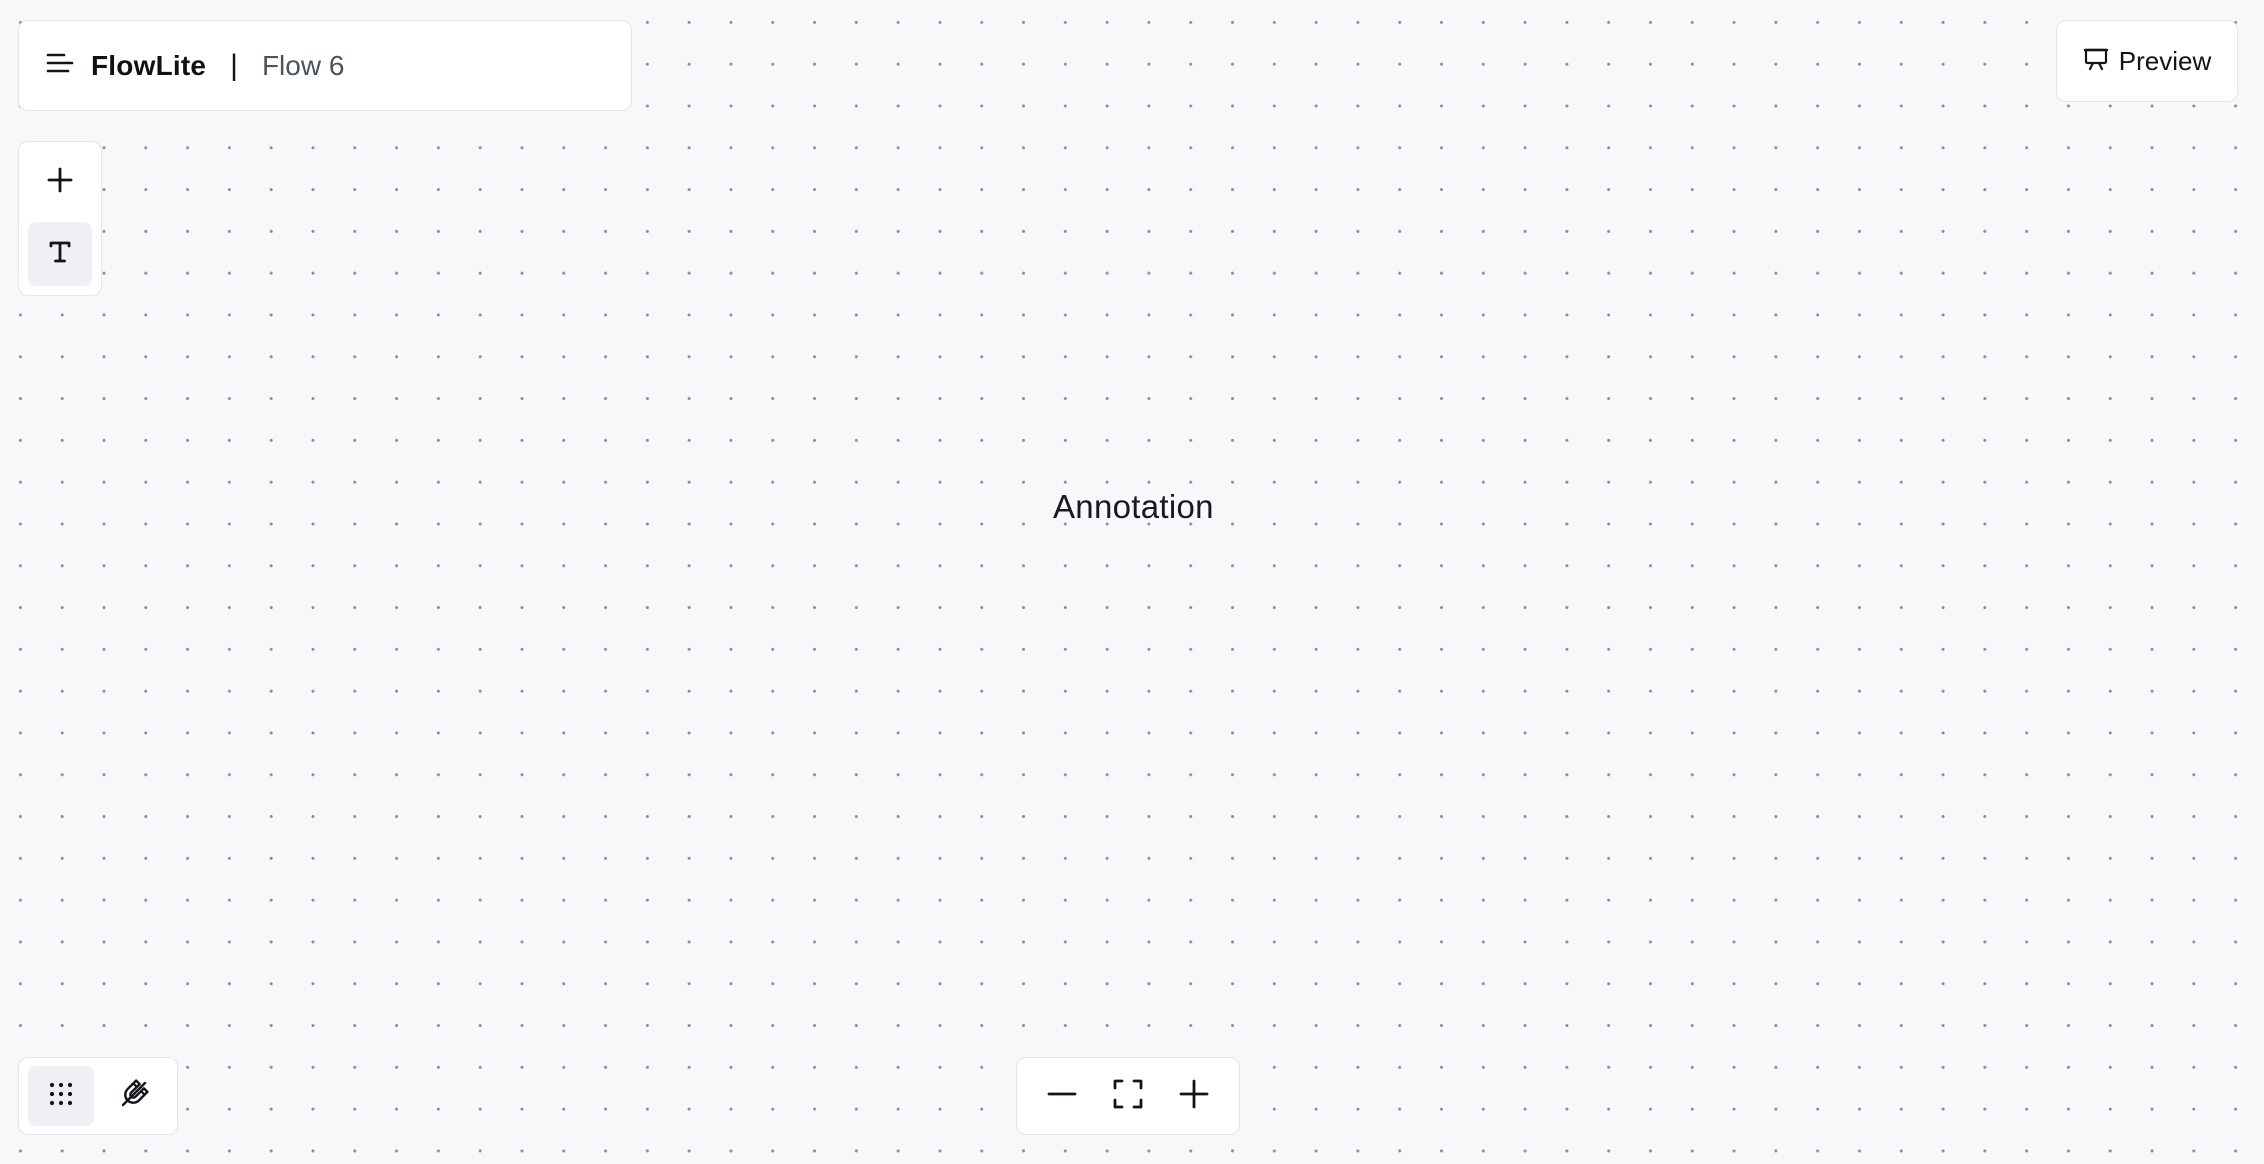 This screenshot has width=2264, height=1164. What do you see at coordinates (60, 218) in the screenshot?
I see `tool-panel` at bounding box center [60, 218].